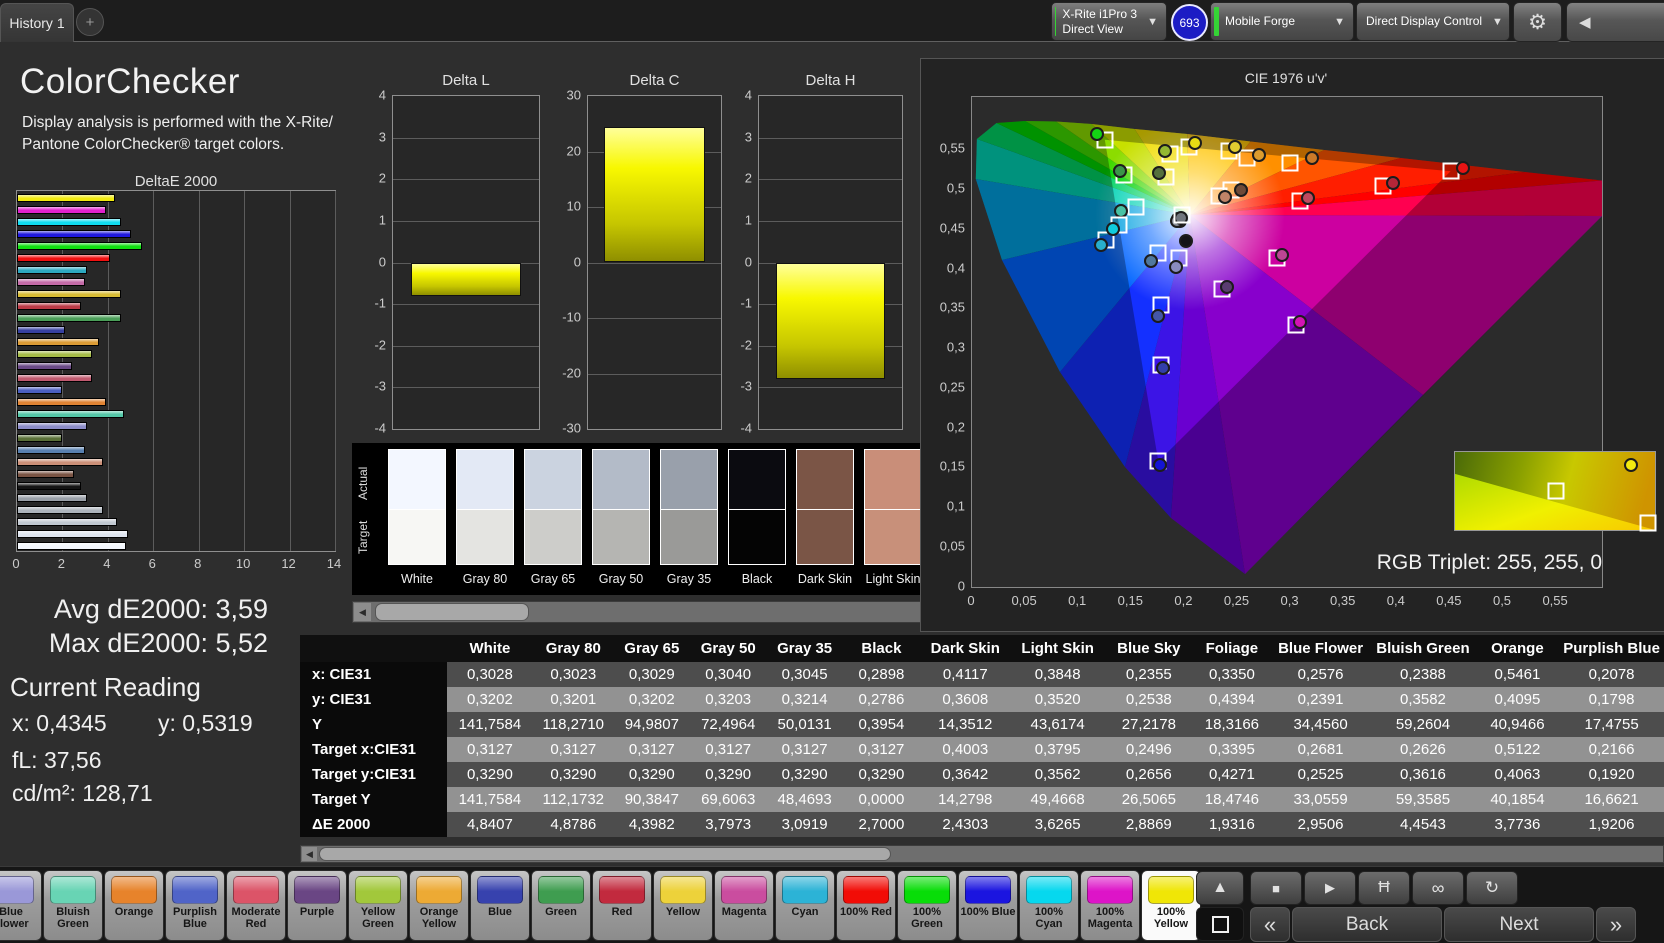  What do you see at coordinates (571, 317) in the screenshot?
I see `y-tick-label: -10` at bounding box center [571, 317].